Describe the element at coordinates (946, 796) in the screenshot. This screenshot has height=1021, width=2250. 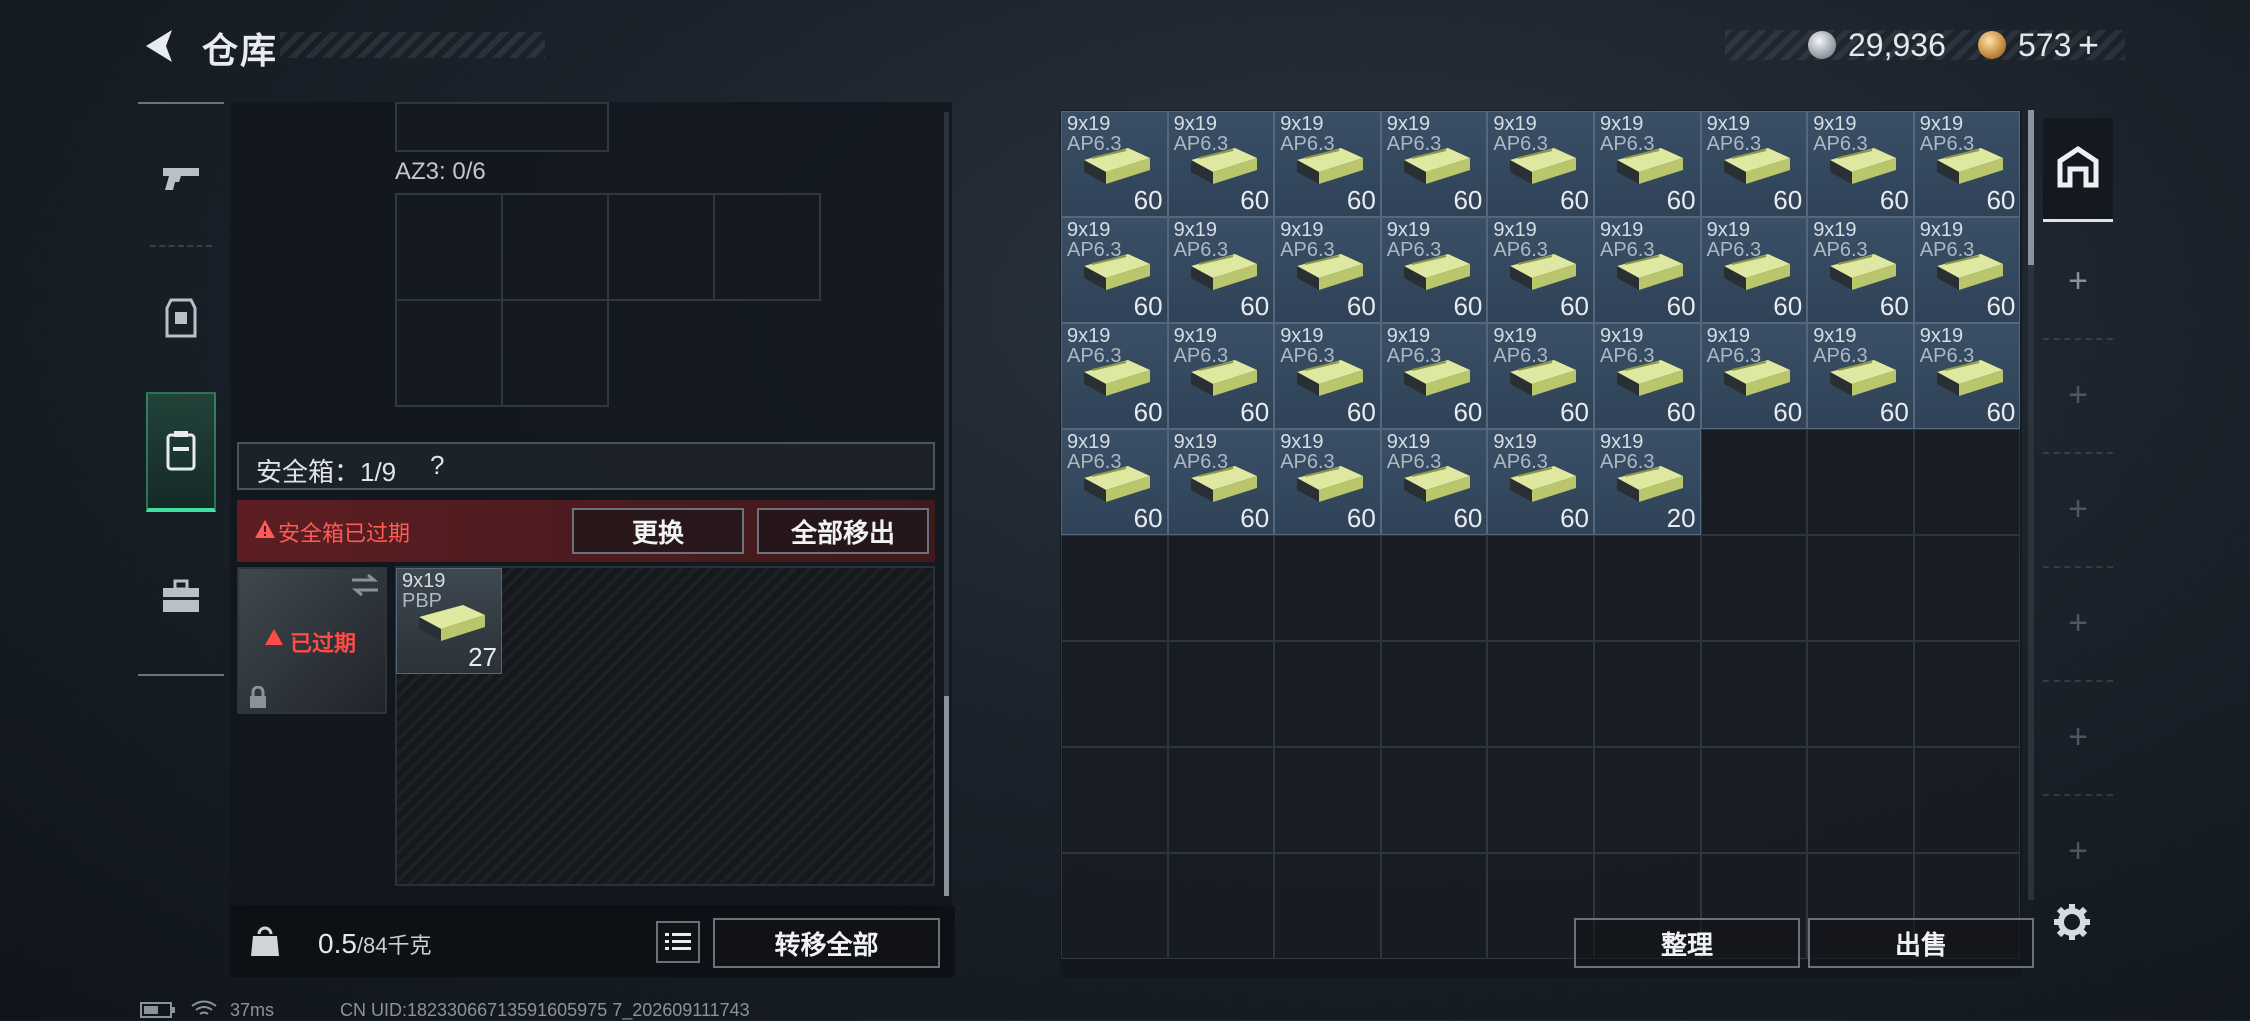
I see `left-scroll-thumb` at that location.